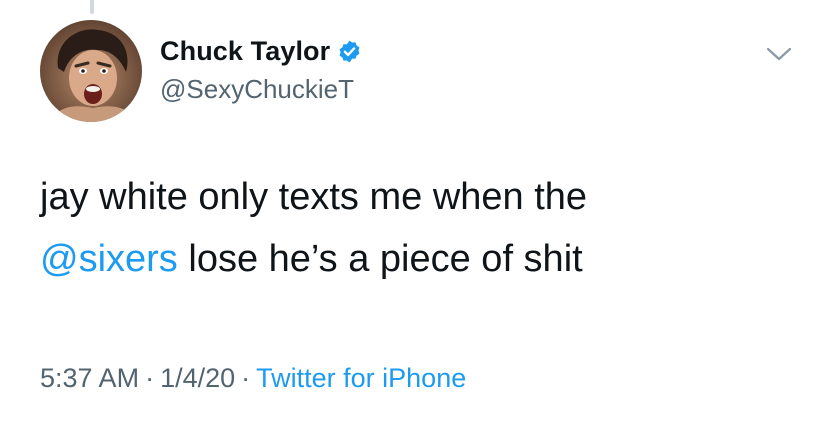 The width and height of the screenshot is (828, 423). What do you see at coordinates (92, 7) in the screenshot?
I see `thread-connector-line` at bounding box center [92, 7].